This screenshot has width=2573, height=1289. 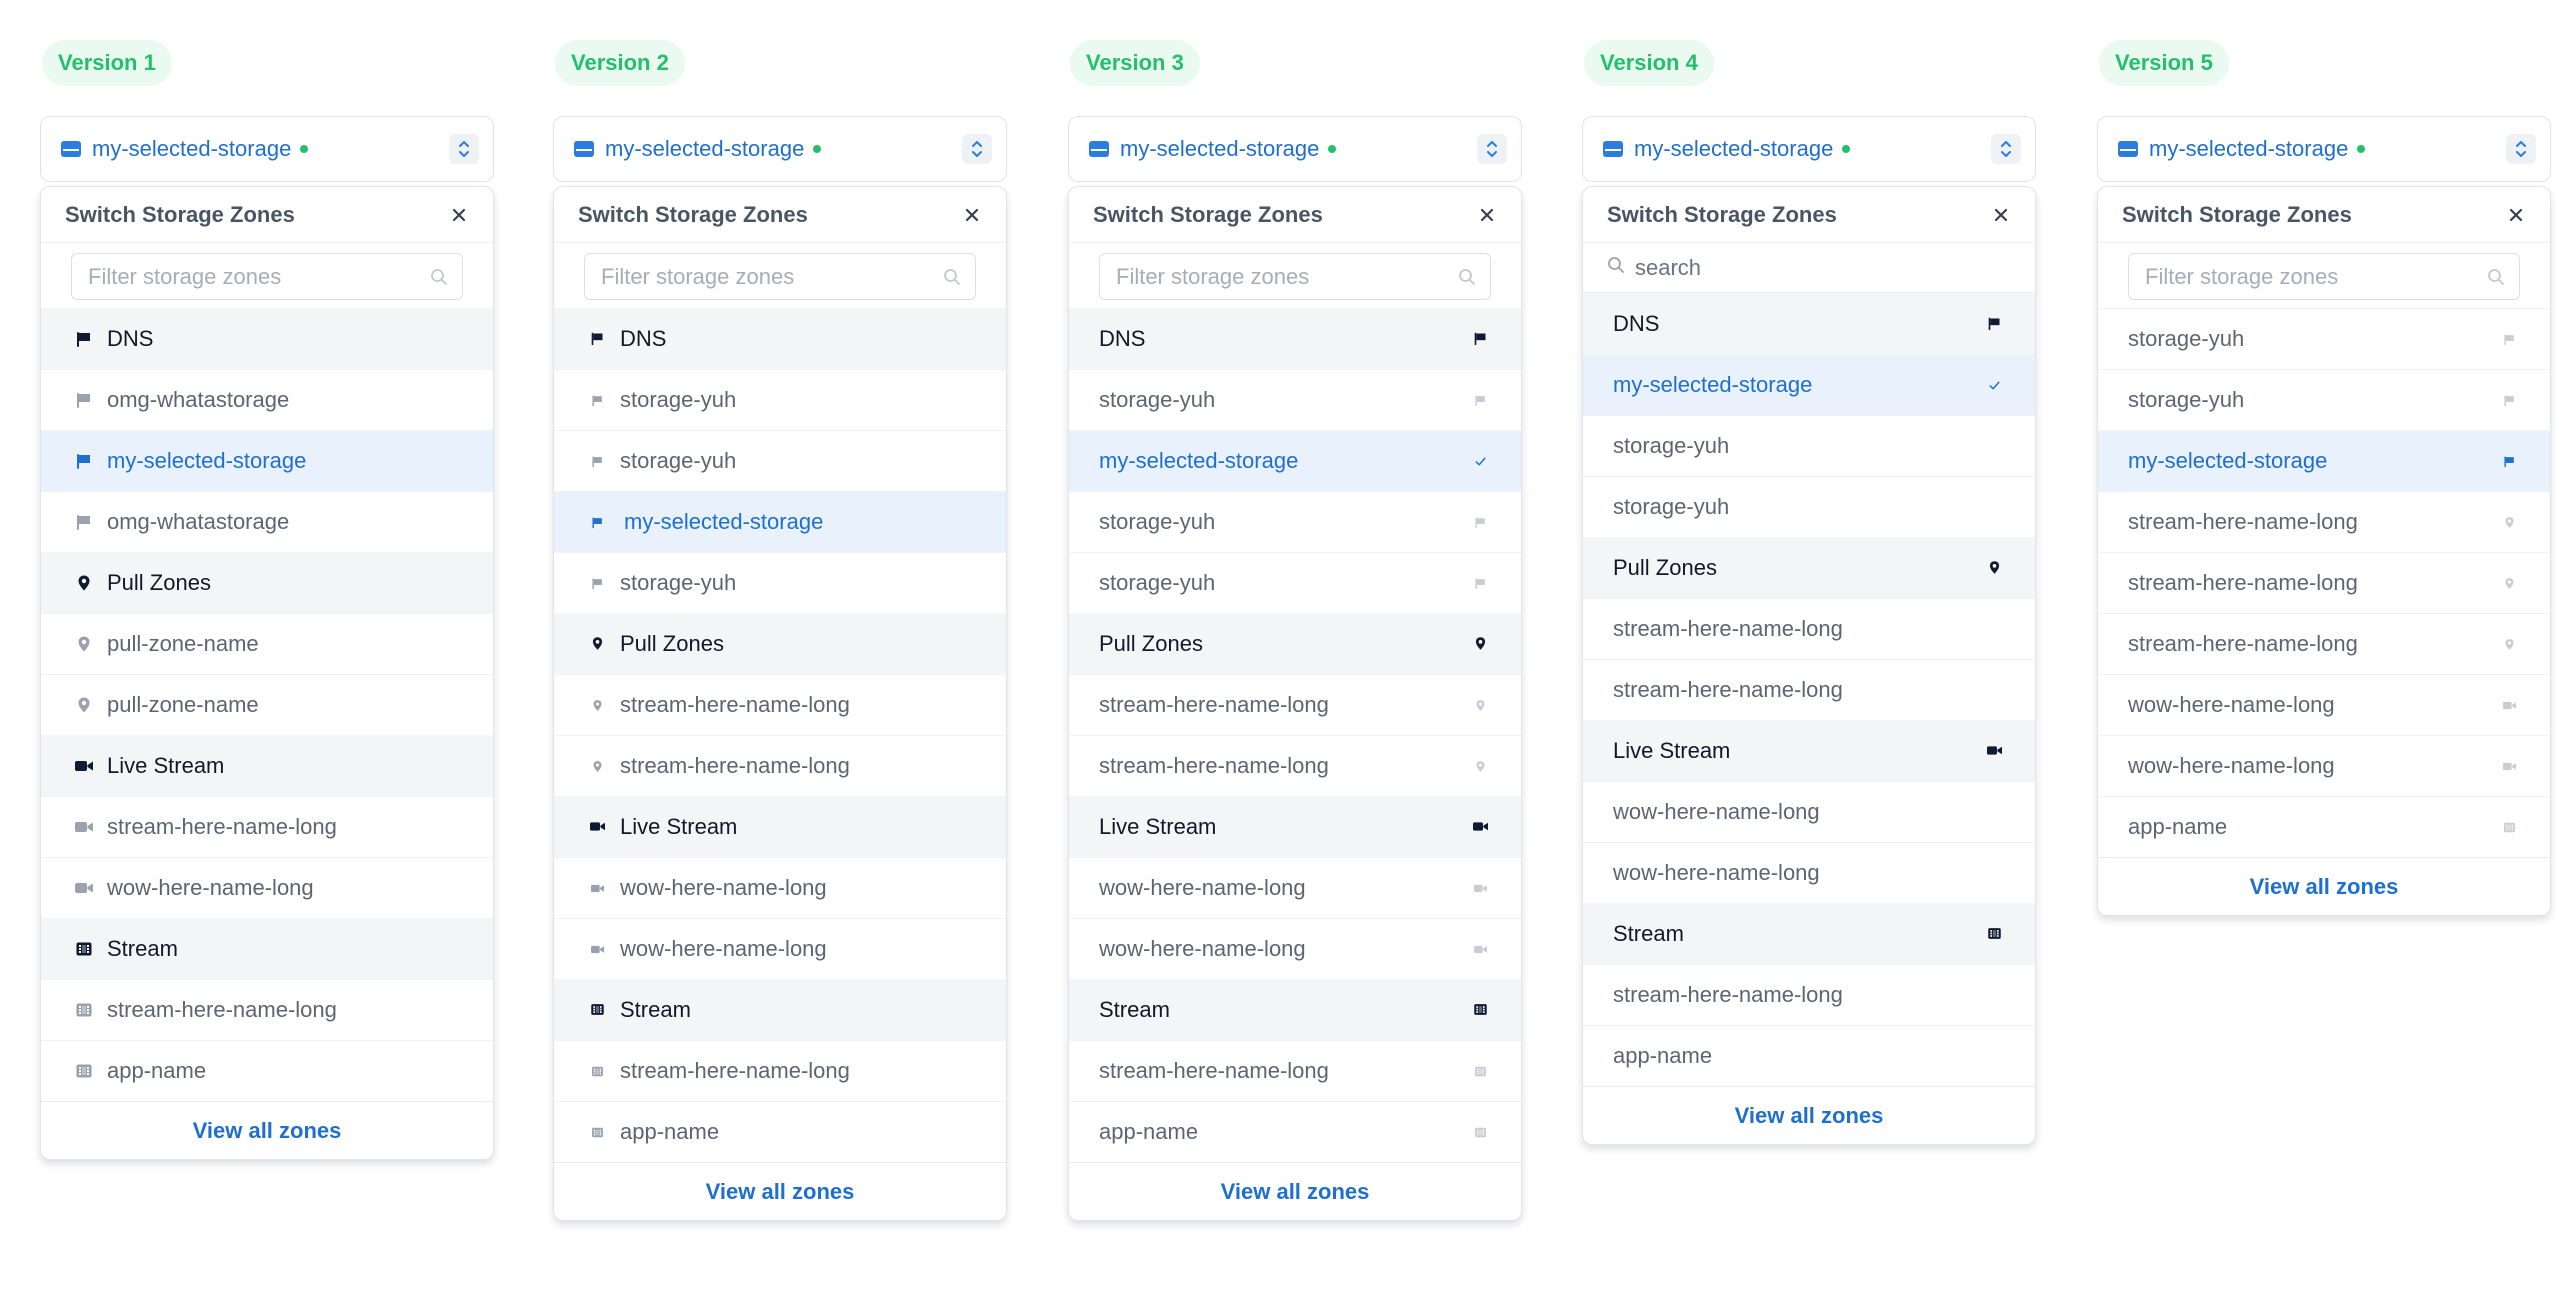 I want to click on zone-label: Live Stream, so click(x=166, y=765).